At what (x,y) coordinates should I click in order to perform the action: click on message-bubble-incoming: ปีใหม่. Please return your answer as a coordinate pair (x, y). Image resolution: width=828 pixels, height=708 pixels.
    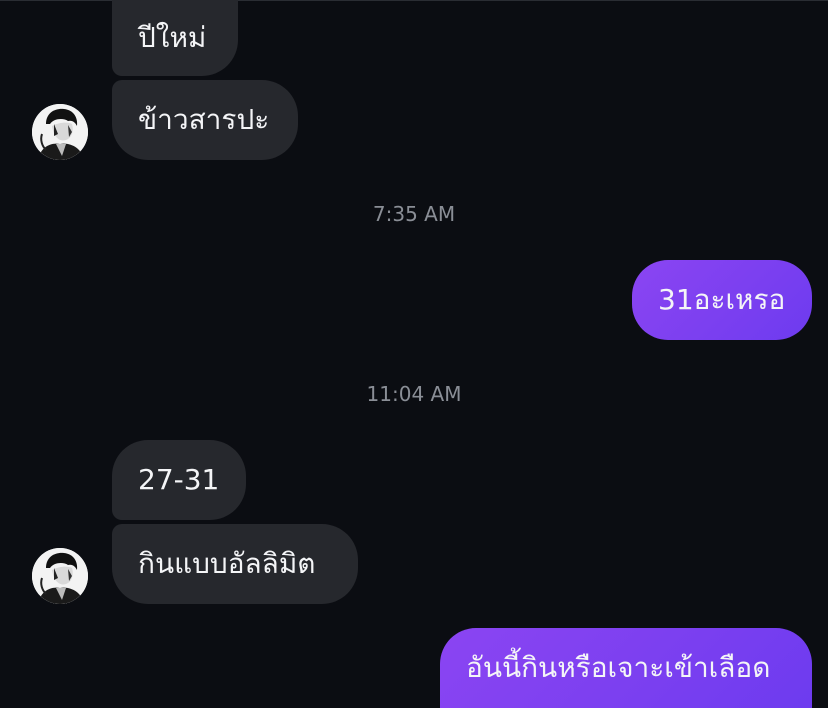
    Looking at the image, I should click on (175, 38).